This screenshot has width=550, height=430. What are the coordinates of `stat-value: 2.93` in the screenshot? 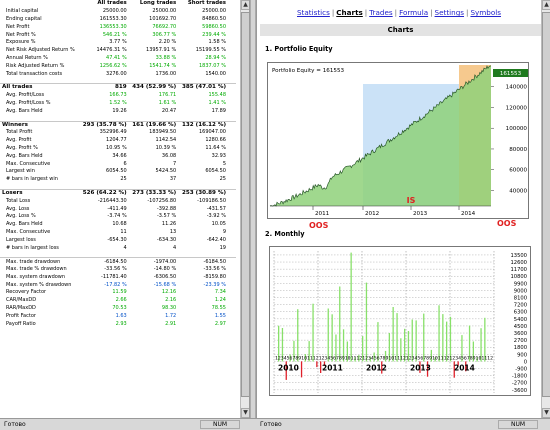 It's located at (121, 323).